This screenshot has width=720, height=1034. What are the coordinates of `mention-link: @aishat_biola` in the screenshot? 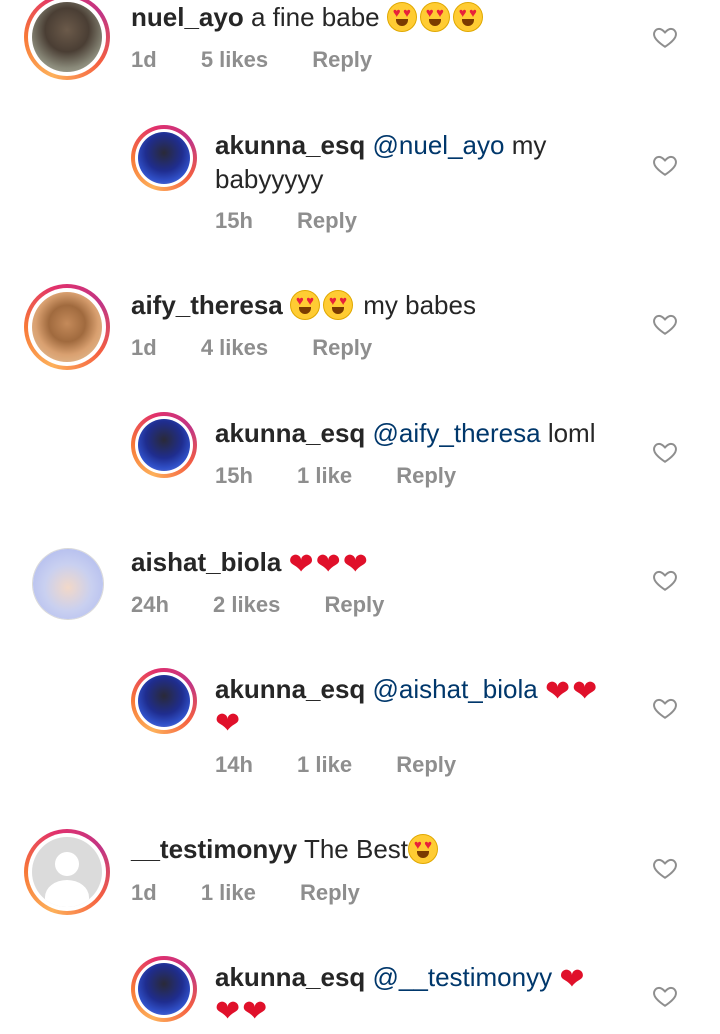 It's located at (455, 689).